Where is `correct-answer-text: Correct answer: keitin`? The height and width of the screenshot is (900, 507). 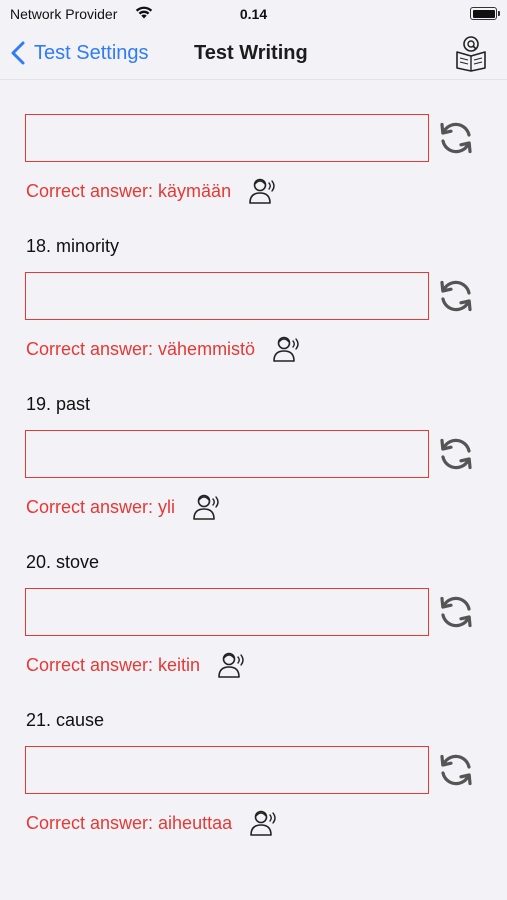 correct-answer-text: Correct answer: keitin is located at coordinates (113, 664).